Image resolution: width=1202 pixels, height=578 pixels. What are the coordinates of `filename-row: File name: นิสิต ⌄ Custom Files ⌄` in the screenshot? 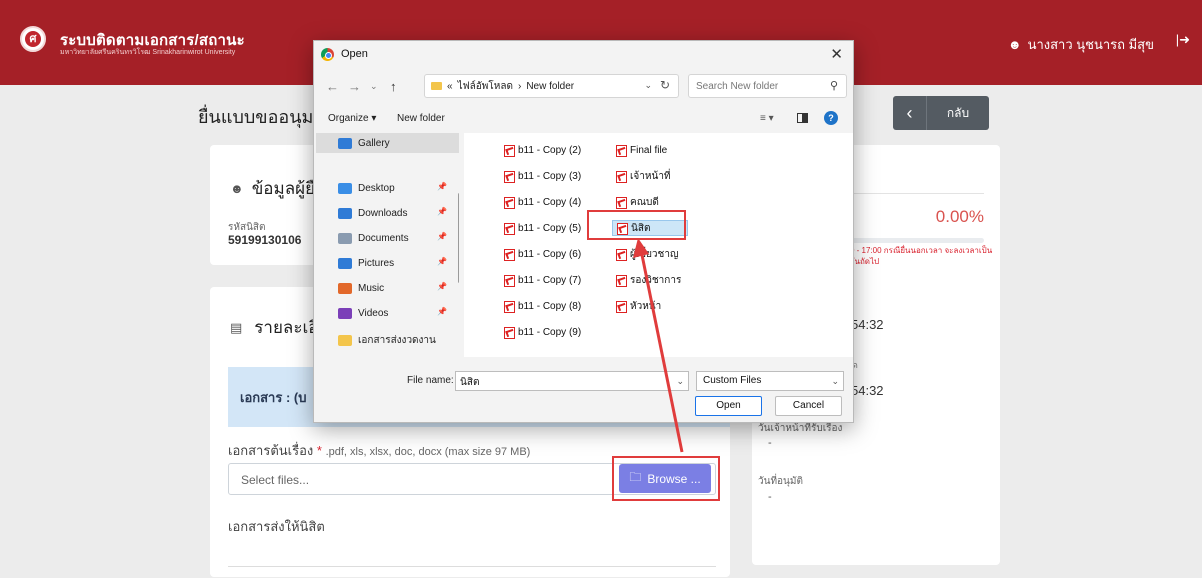 It's located at (583, 379).